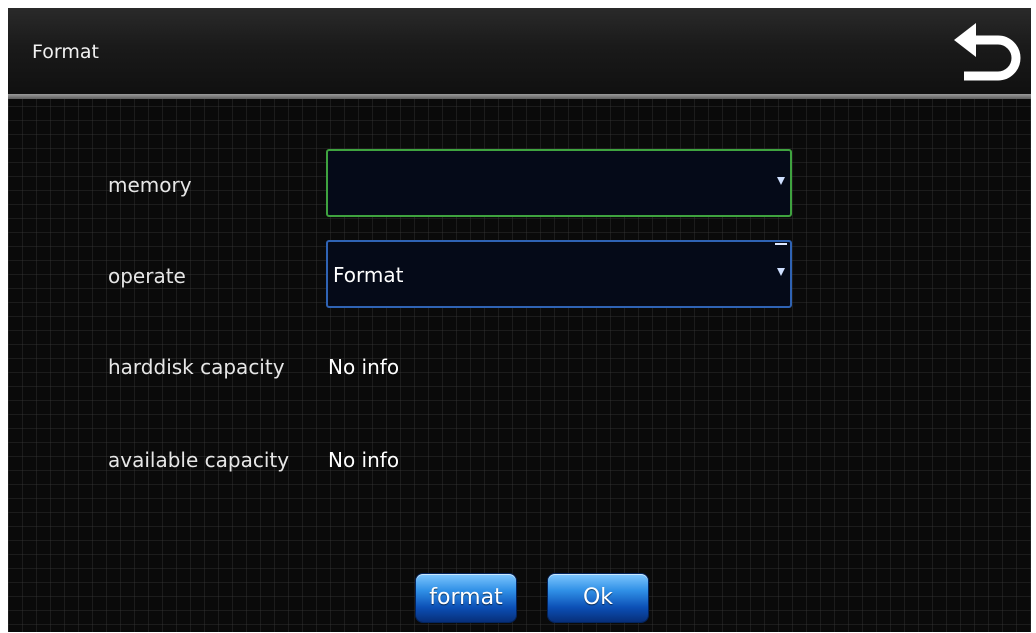  I want to click on page-title: Format, so click(65, 52).